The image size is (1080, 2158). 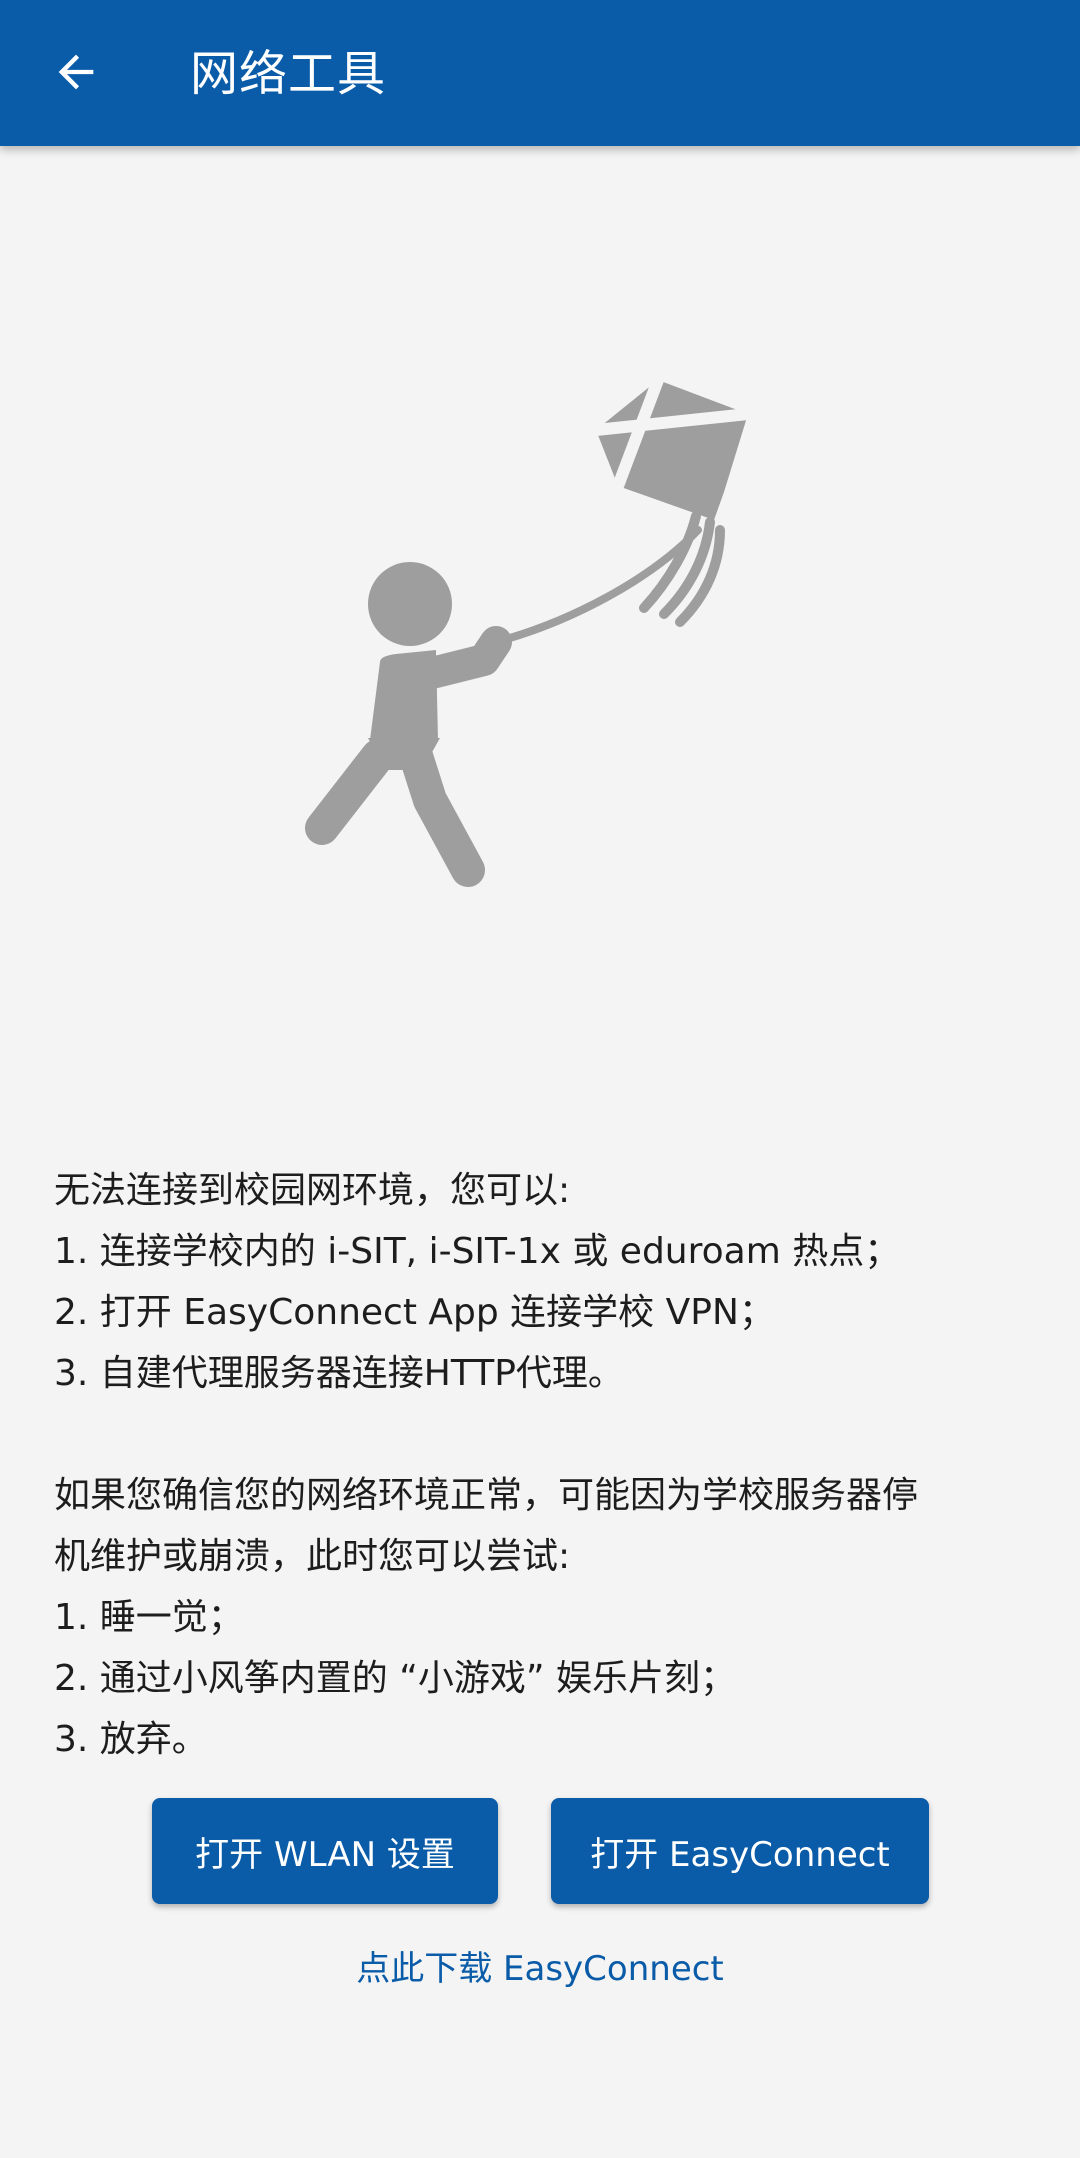 I want to click on message-line: 2. 打开 EasyConnect App 连接学校 VPN；, so click(x=414, y=1312).